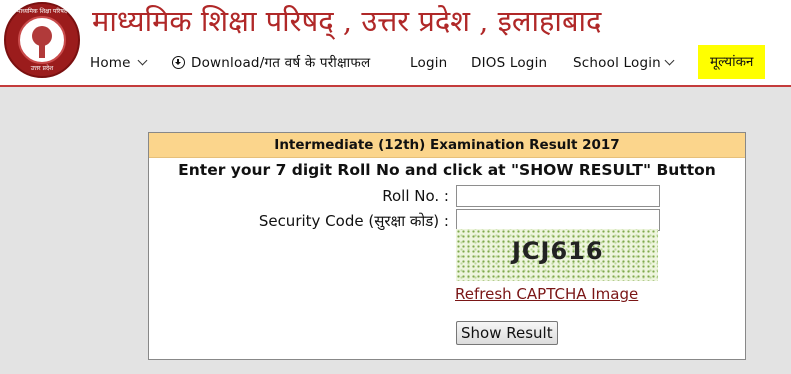 This screenshot has height=374, width=791. I want to click on nav-school-login: School Login, so click(624, 65).